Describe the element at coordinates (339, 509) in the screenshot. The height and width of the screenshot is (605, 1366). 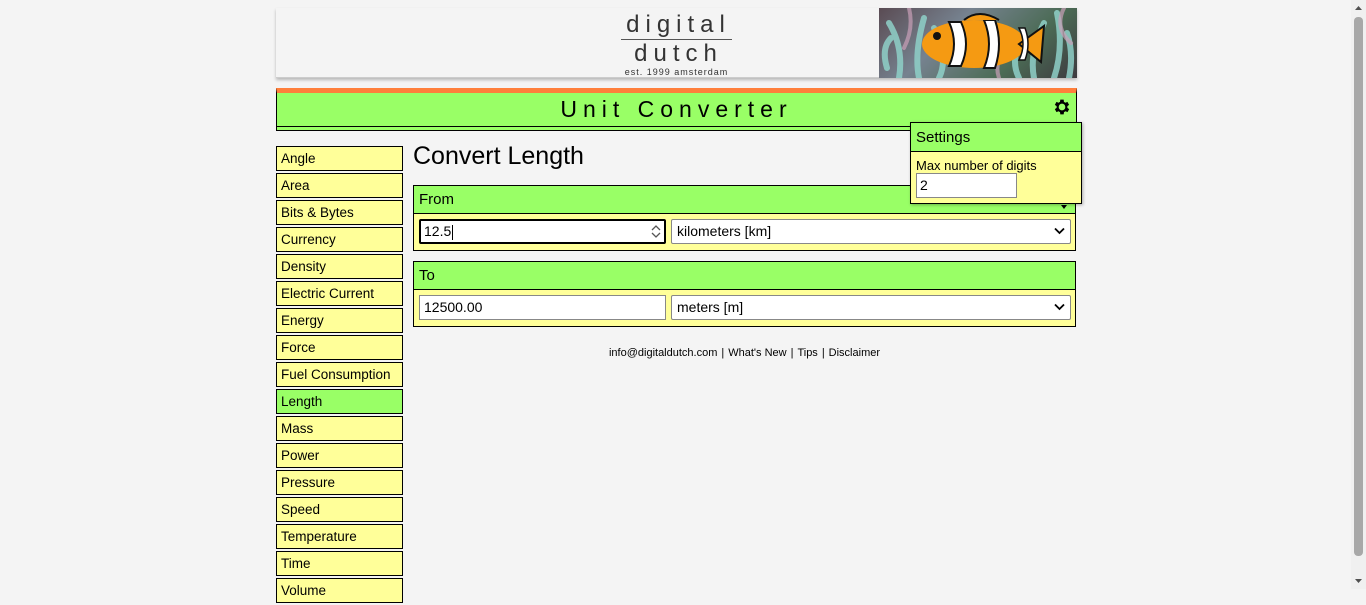
I see `sidebar-item-speed: Speed` at that location.